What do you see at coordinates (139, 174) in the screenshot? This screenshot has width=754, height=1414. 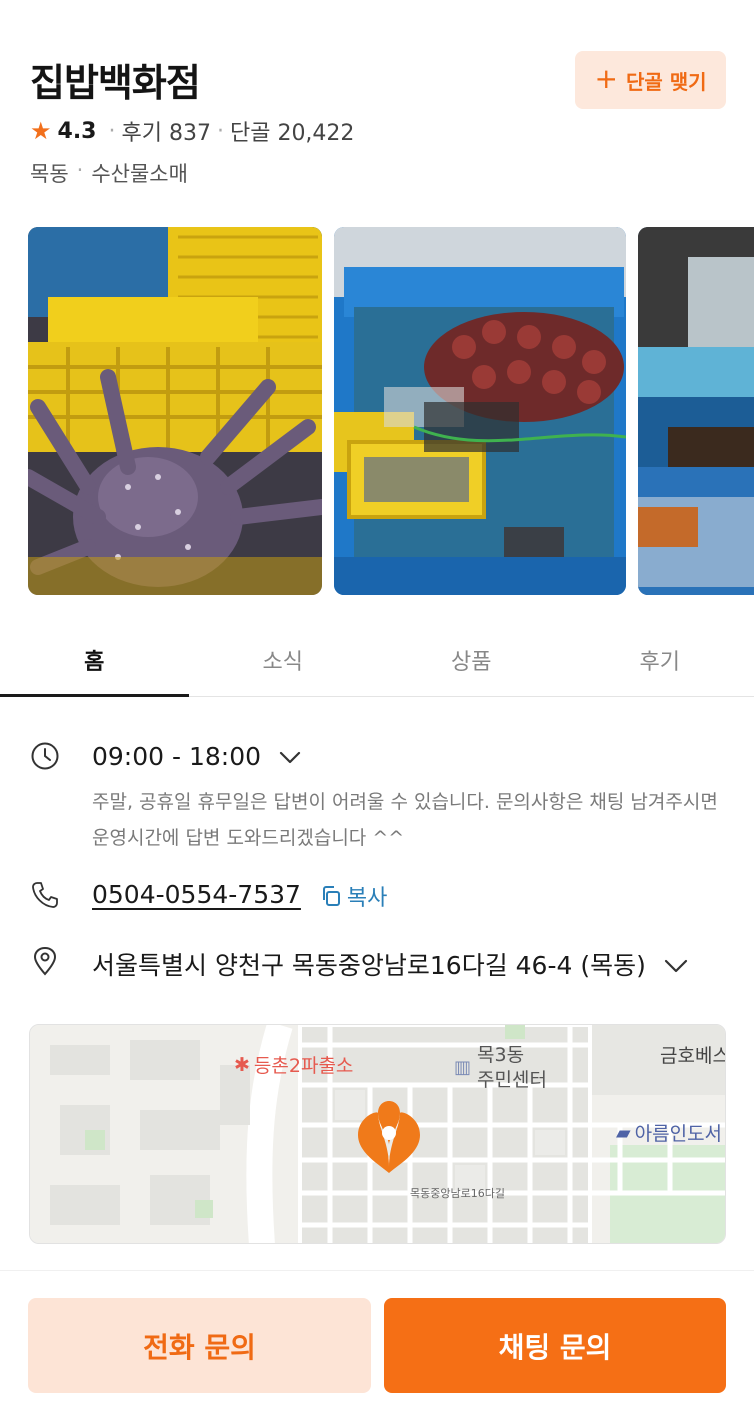 I see `store-category: 수산물소매` at bounding box center [139, 174].